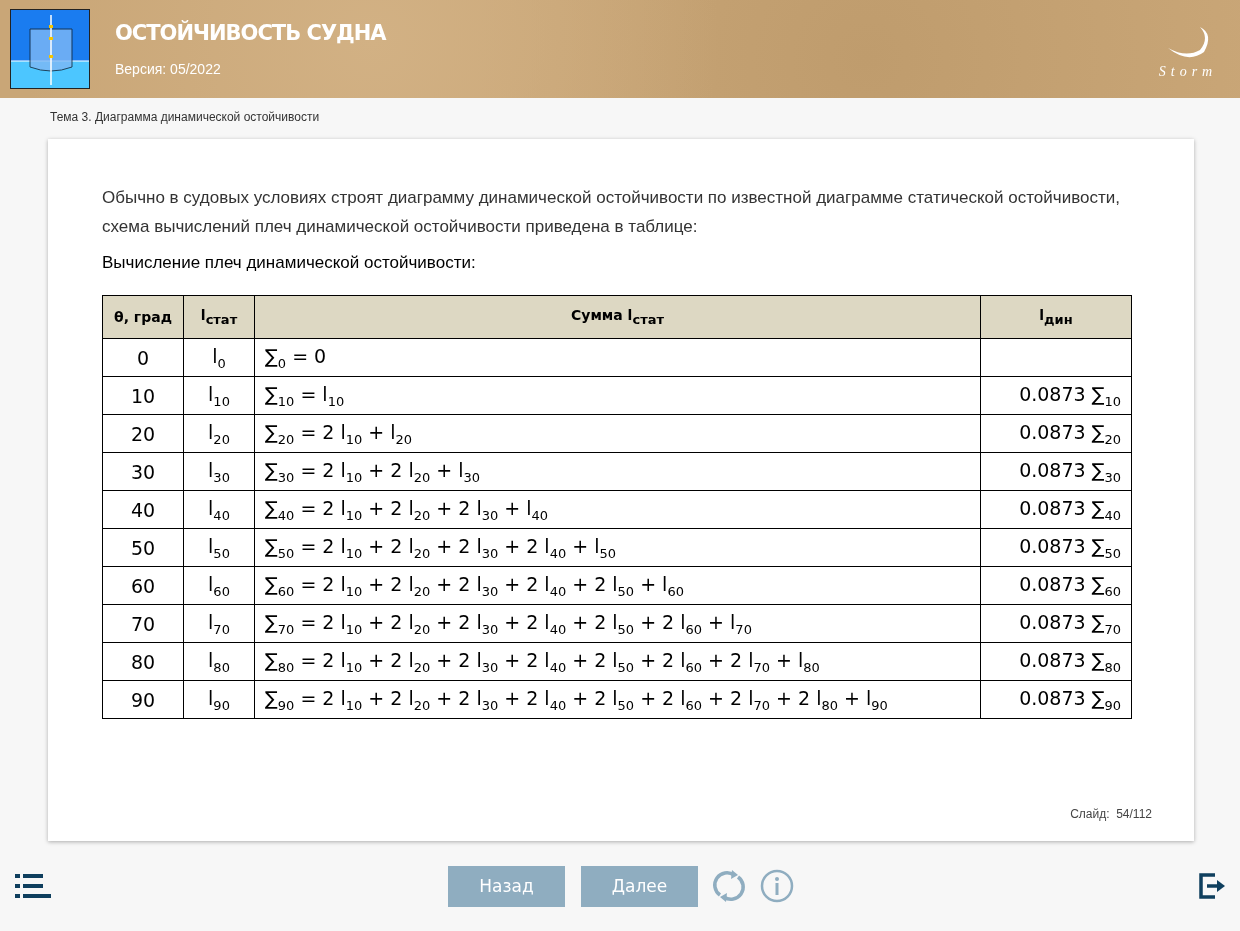 The width and height of the screenshot is (1240, 931). What do you see at coordinates (617, 357) in the screenshot?
I see `table-cell: ∑$_{0}$ = 0` at bounding box center [617, 357].